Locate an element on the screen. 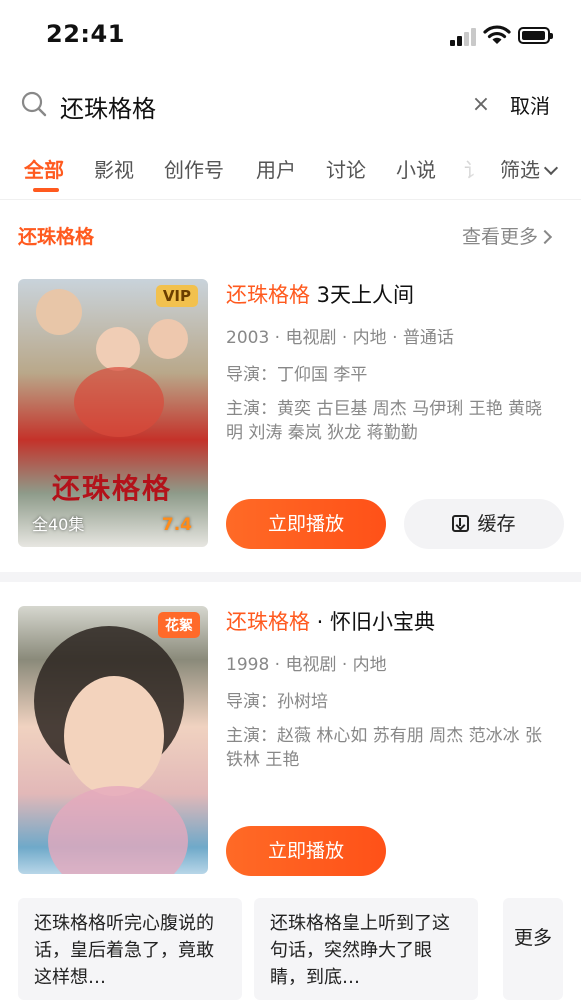 The image size is (581, 1000). search-input is located at coordinates (255, 106).